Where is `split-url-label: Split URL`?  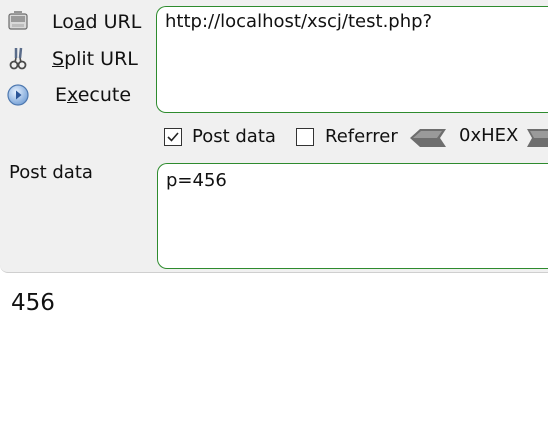 split-url-label: Split URL is located at coordinates (95, 59).